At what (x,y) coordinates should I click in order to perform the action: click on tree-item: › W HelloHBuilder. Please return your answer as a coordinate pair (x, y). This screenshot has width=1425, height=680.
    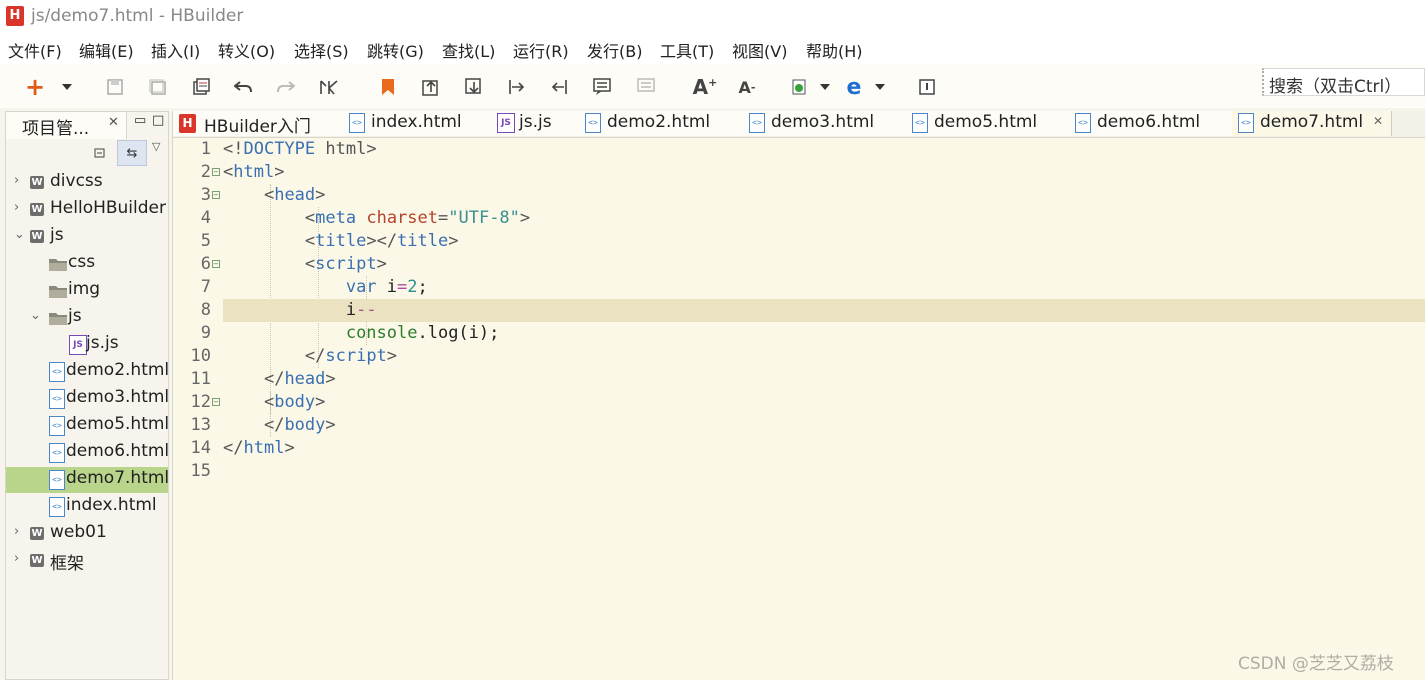
    Looking at the image, I should click on (87, 210).